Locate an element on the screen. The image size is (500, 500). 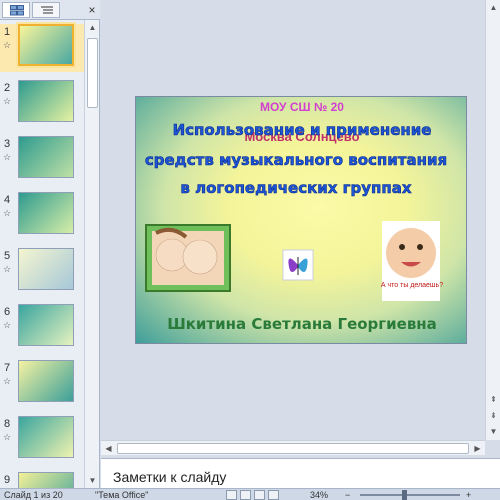
horizontal-scroll-thumb is located at coordinates (293, 448).